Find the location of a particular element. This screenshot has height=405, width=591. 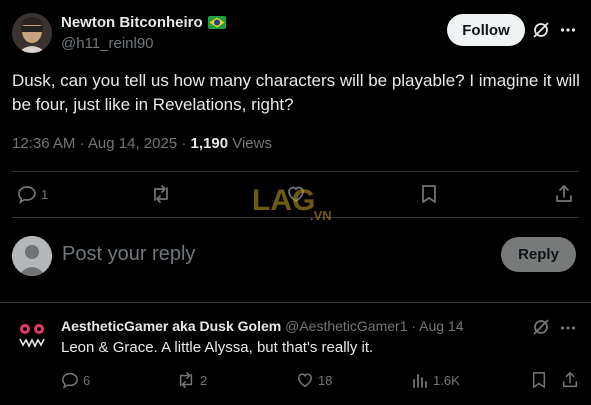

share-action is located at coordinates (564, 194).